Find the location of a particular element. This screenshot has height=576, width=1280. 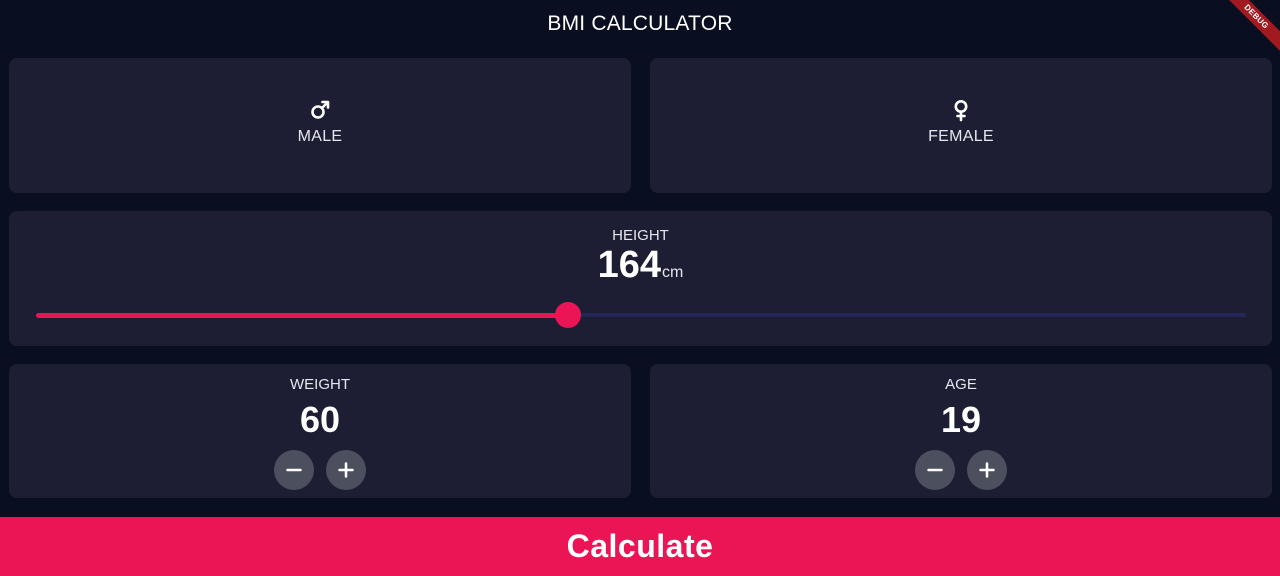

weight-increment-button is located at coordinates (346, 470).